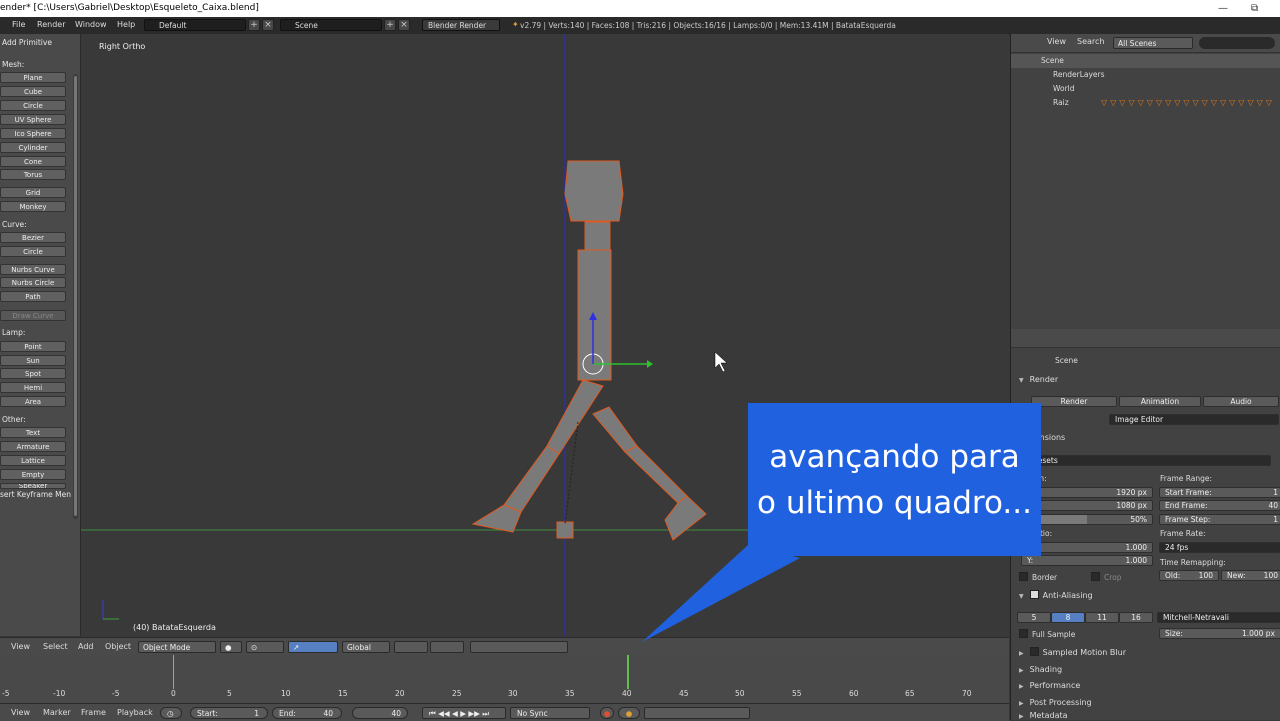  I want to click on current-frame-field: 40, so click(380, 713).